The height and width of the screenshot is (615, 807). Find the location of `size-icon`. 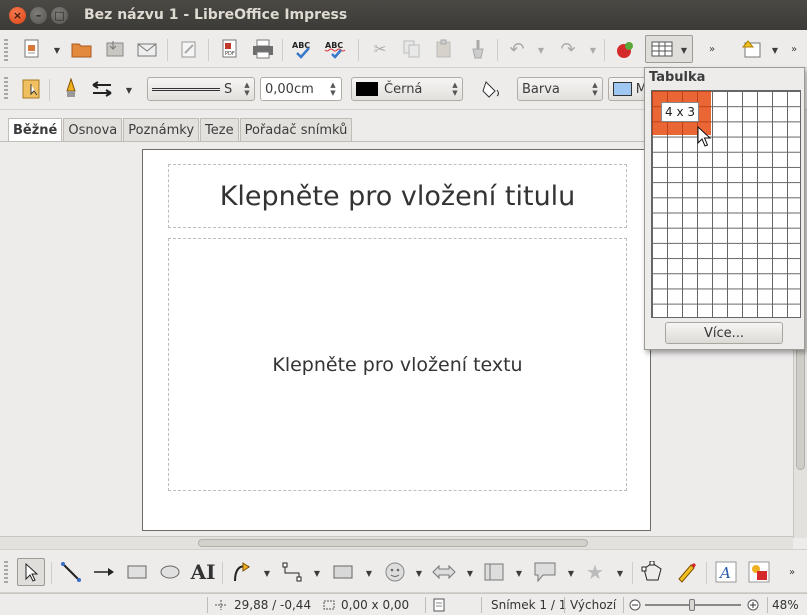

size-icon is located at coordinates (329, 605).